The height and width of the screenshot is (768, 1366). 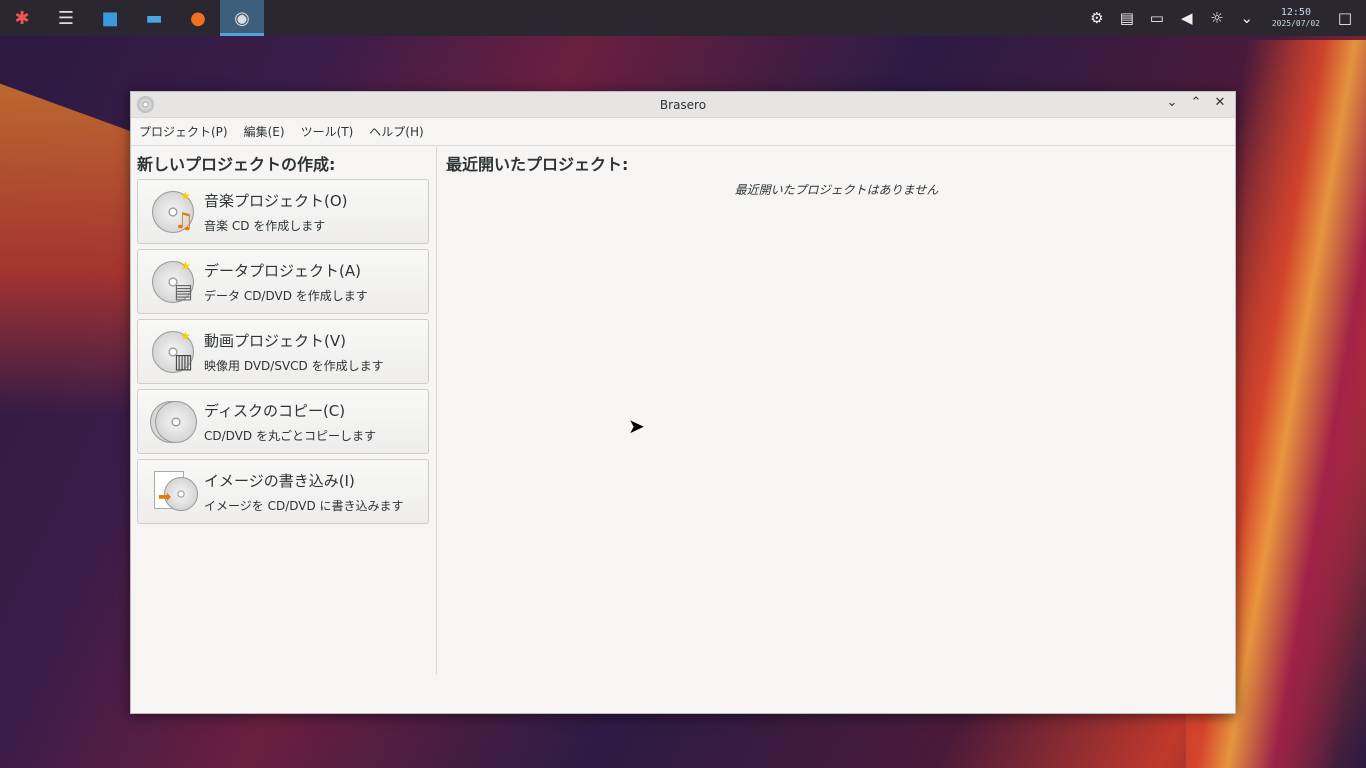 I want to click on menu-tools: ツール(T), so click(x=327, y=131).